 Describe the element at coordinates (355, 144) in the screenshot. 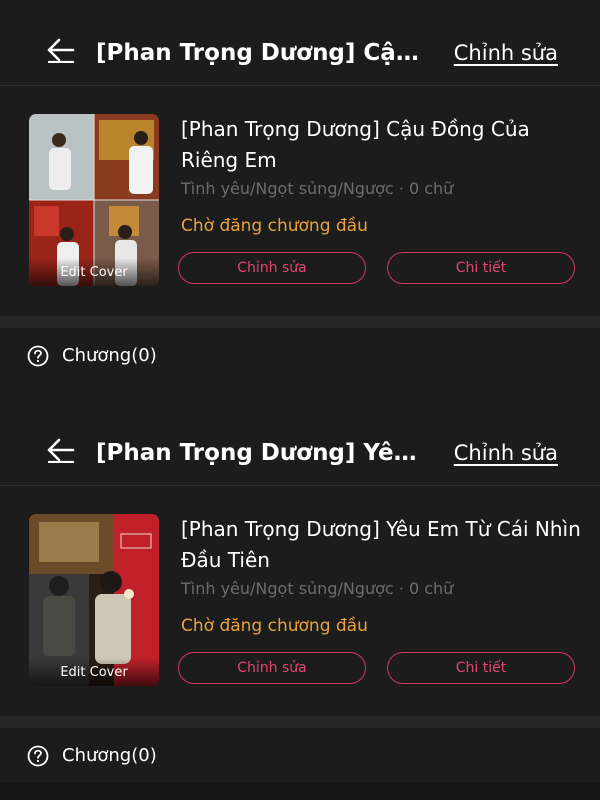

I see `story-title: [Phan Trọng Dương] Cậu Đồng Của Riêng Em` at that location.